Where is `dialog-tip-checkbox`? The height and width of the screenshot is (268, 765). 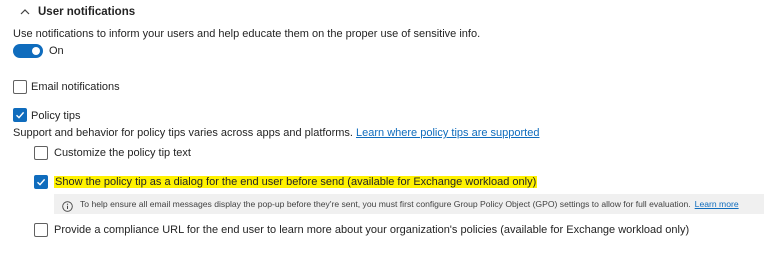
dialog-tip-checkbox is located at coordinates (41, 182).